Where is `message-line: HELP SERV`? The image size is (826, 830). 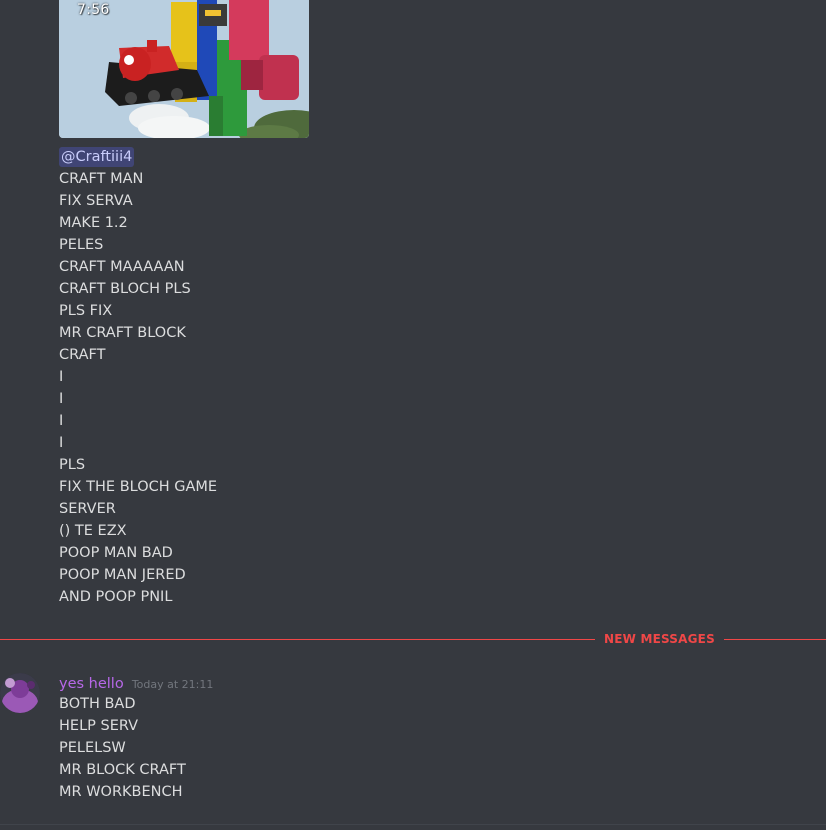
message-line: HELP SERV is located at coordinates (99, 726).